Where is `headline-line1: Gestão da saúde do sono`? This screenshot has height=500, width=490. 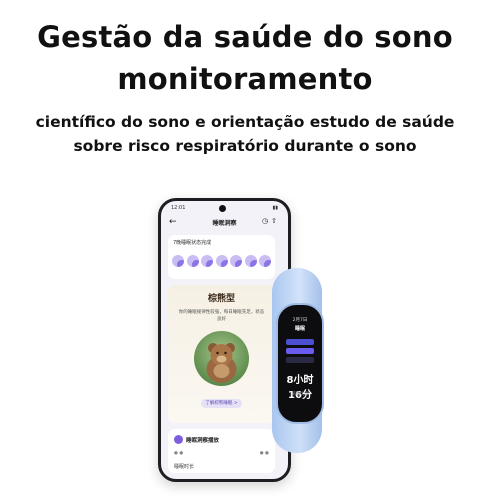 headline-line1: Gestão da saúde do sono is located at coordinates (245, 37).